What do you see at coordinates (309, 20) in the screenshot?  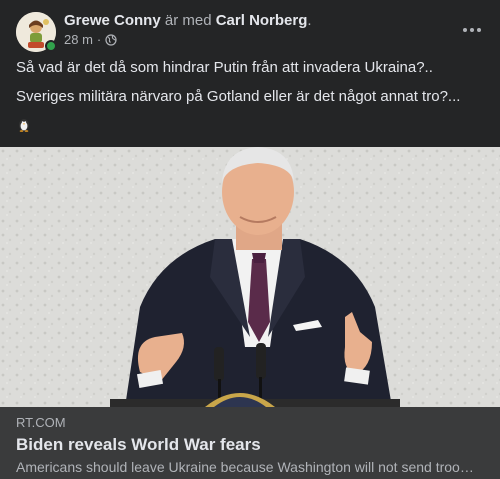 I see `tagged-suffix: .` at bounding box center [309, 20].